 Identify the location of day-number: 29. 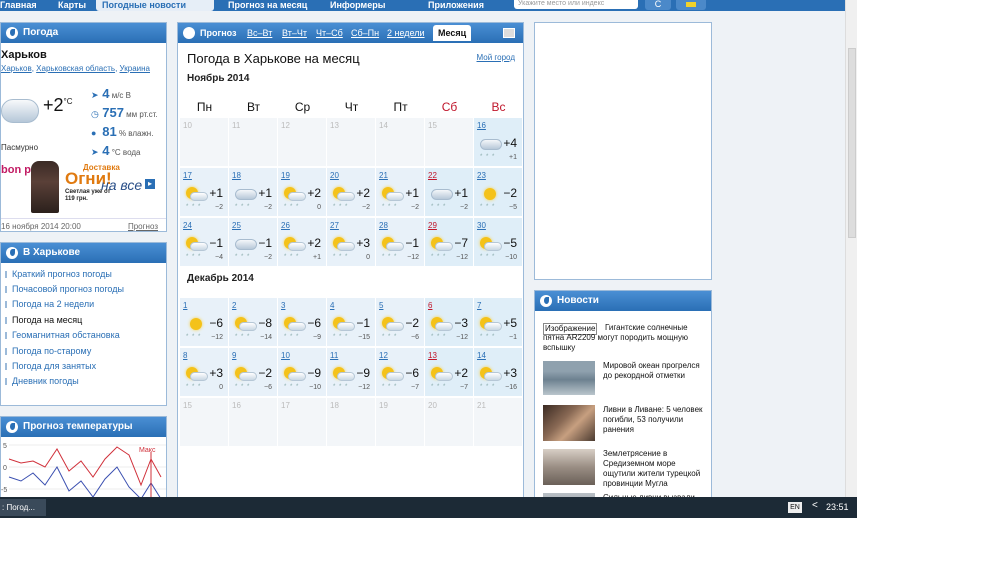
(432, 225).